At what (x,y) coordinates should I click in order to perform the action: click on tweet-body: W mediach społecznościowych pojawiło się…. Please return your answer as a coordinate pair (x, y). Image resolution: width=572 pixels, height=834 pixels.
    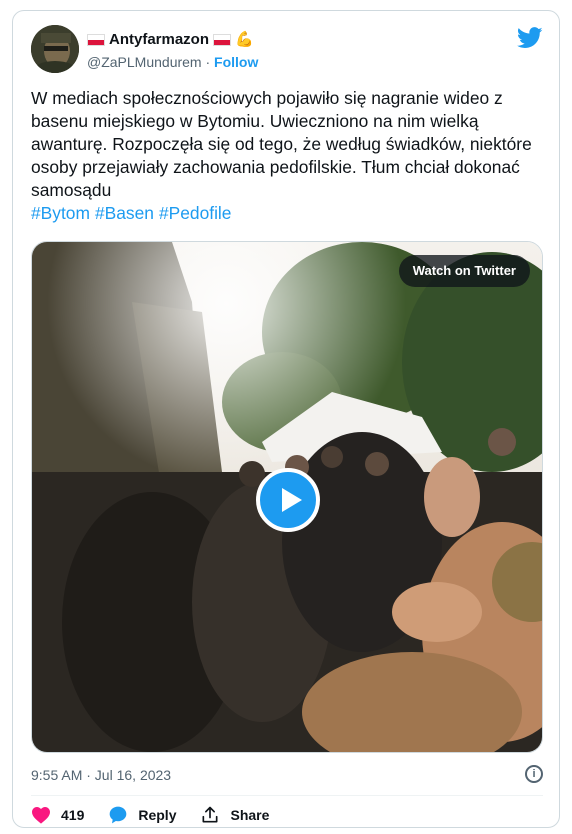
    Looking at the image, I should click on (281, 144).